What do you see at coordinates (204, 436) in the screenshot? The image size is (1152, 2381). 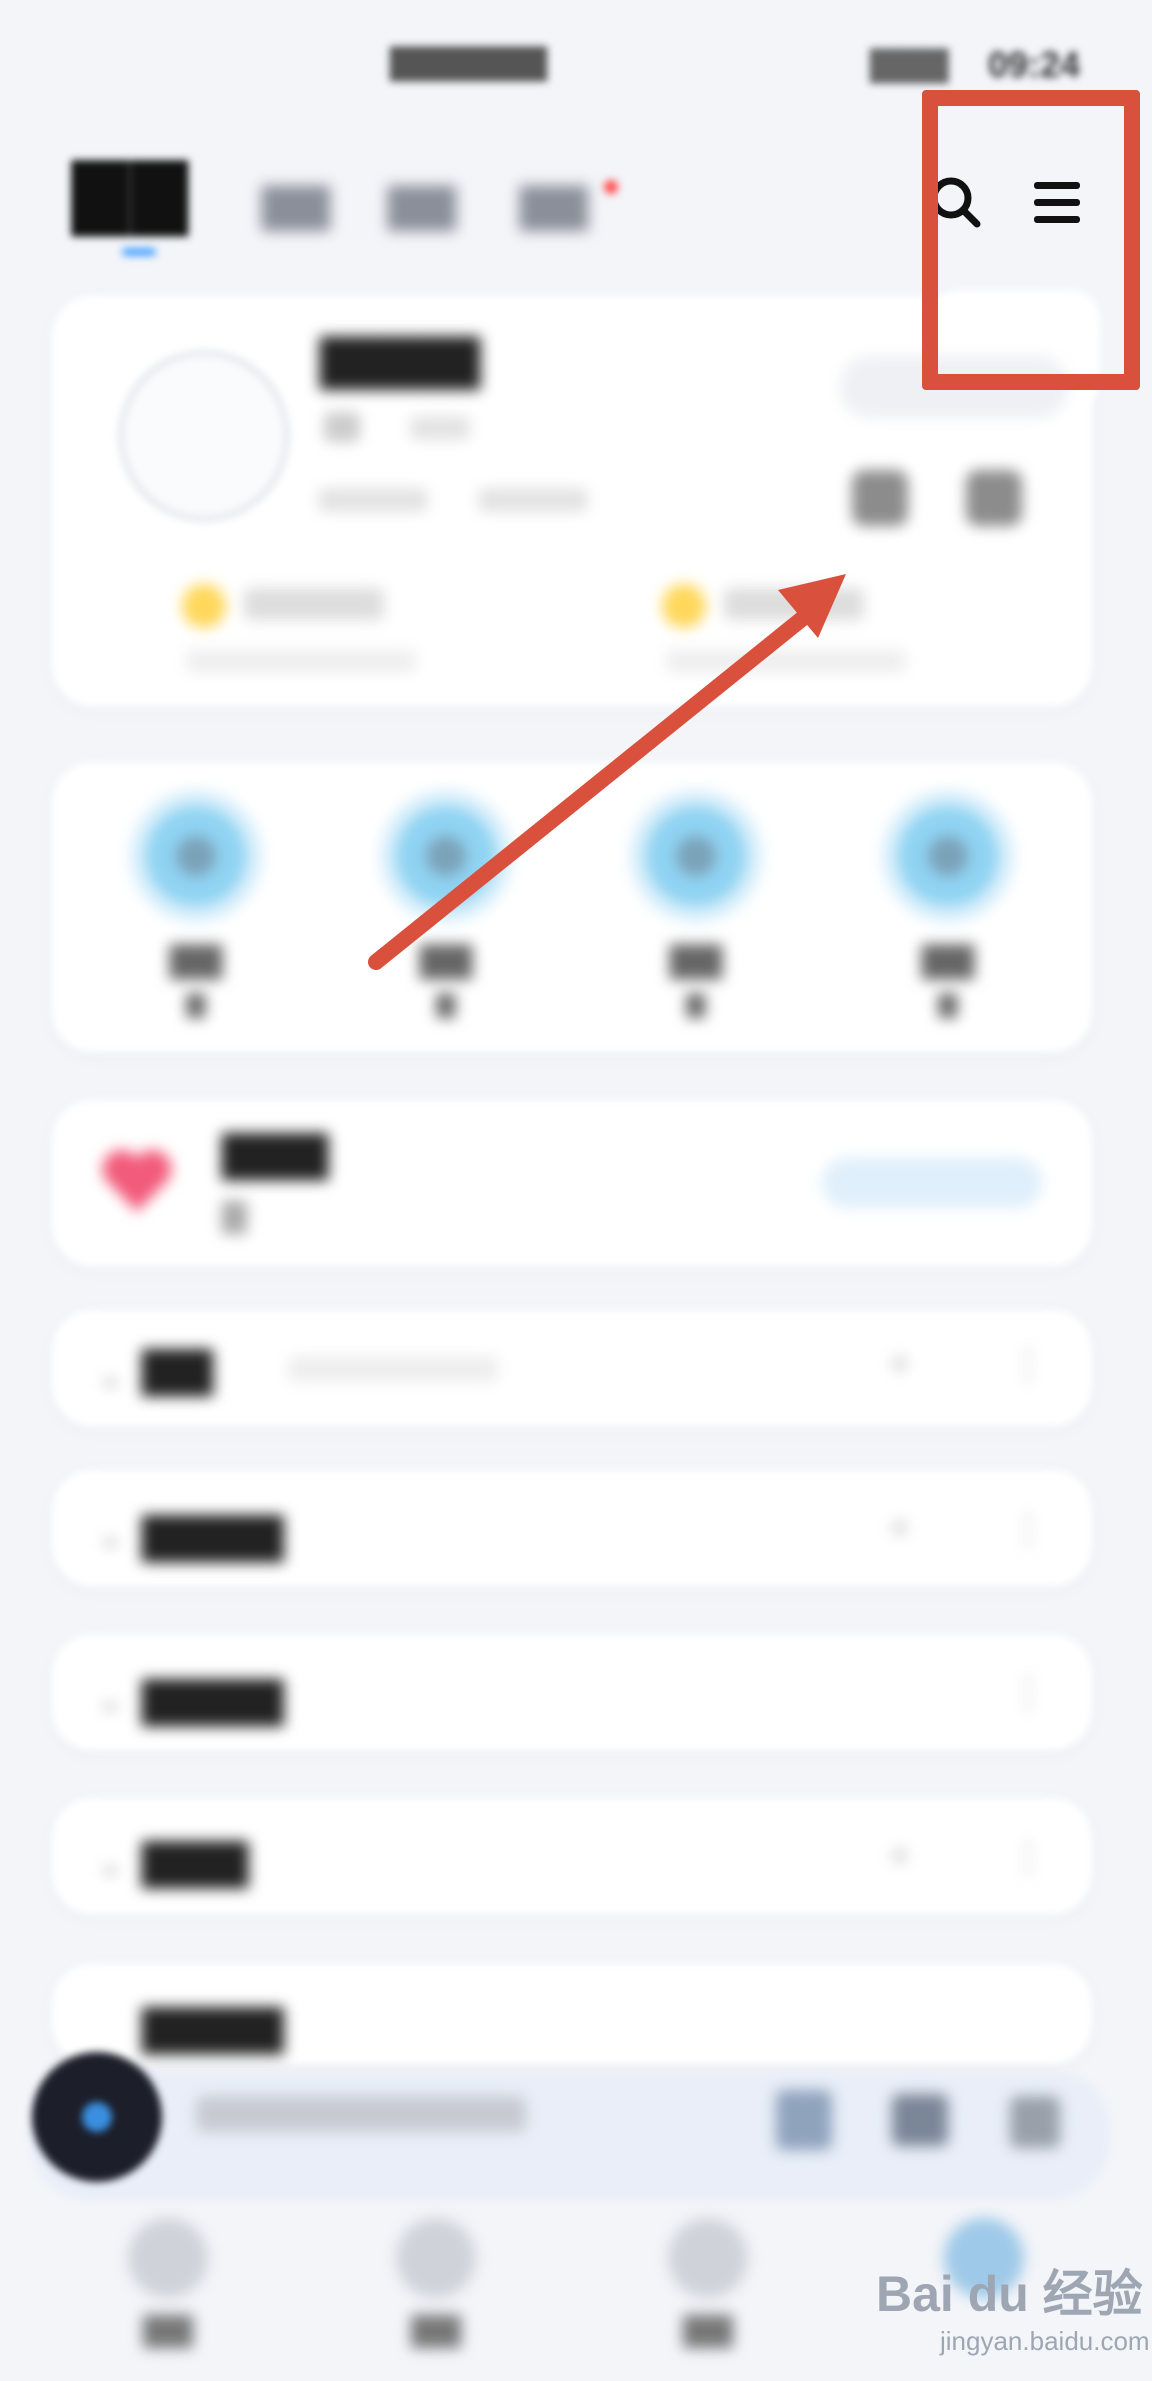 I see `avatar` at bounding box center [204, 436].